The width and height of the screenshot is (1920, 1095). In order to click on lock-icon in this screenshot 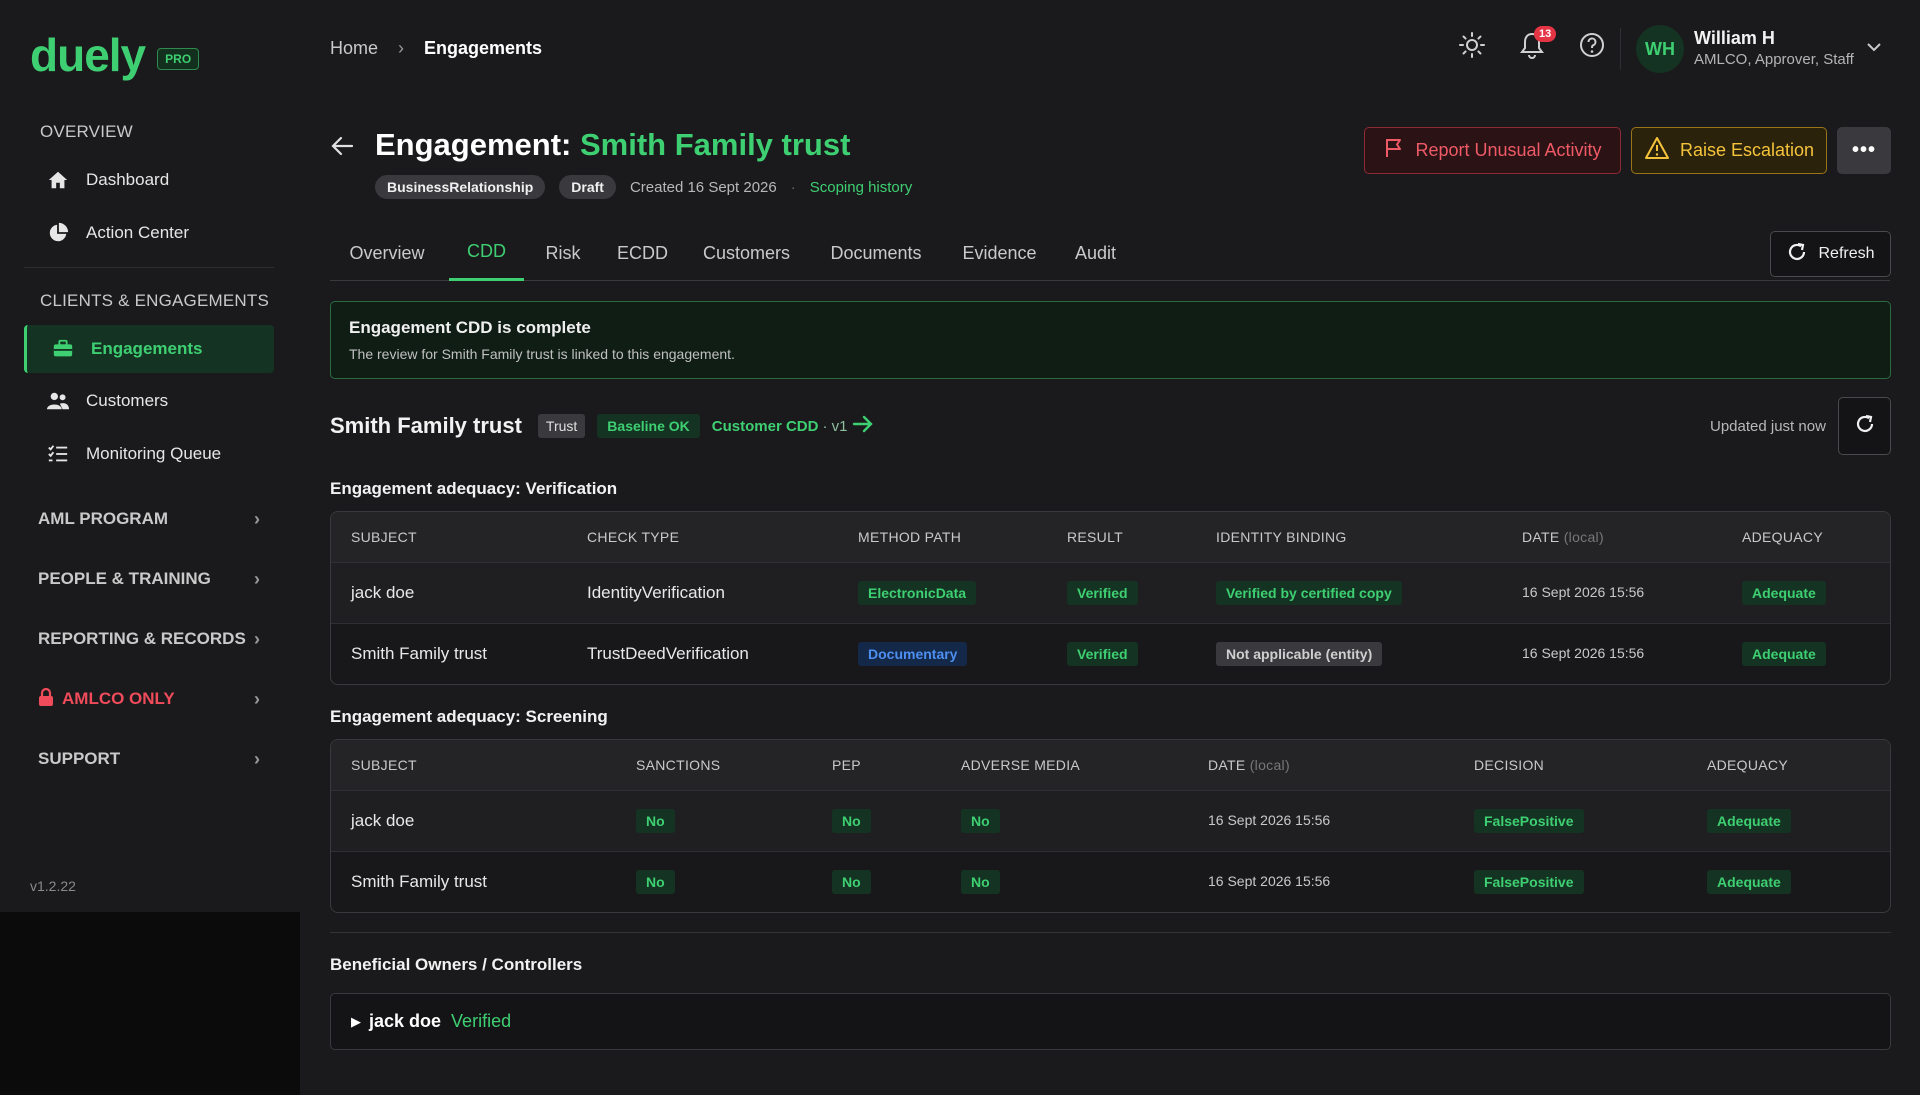, I will do `click(46, 699)`.